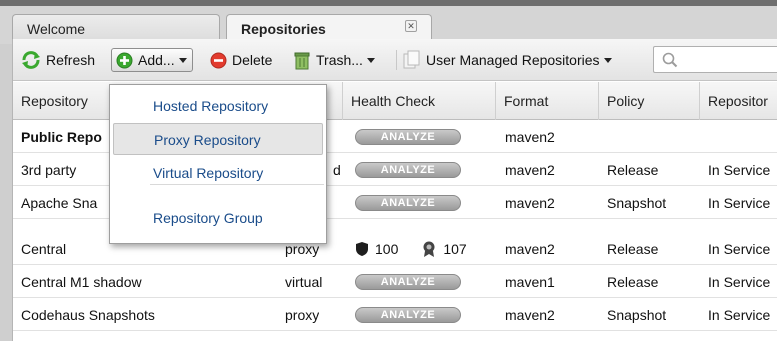  Describe the element at coordinates (302, 61) in the screenshot. I see `trash-icon` at that location.